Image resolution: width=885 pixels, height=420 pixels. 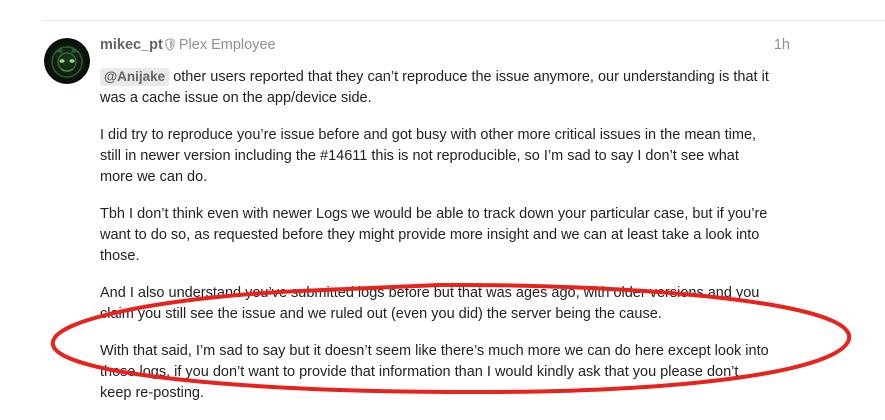 What do you see at coordinates (445, 45) in the screenshot?
I see `post-header: mikec_pt Plex Employee 1h` at bounding box center [445, 45].